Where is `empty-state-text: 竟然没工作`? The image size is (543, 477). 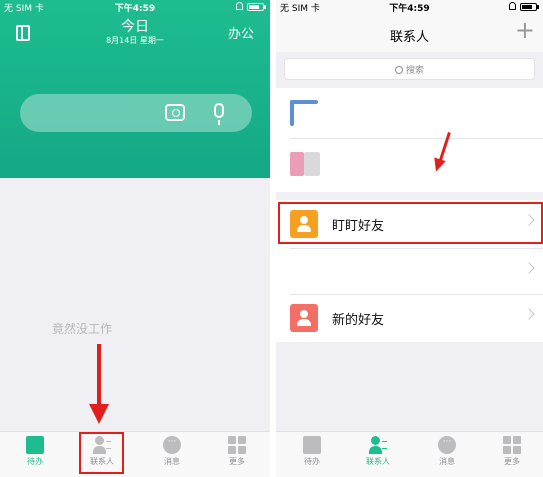
empty-state-text: 竟然没工作 is located at coordinates (82, 329).